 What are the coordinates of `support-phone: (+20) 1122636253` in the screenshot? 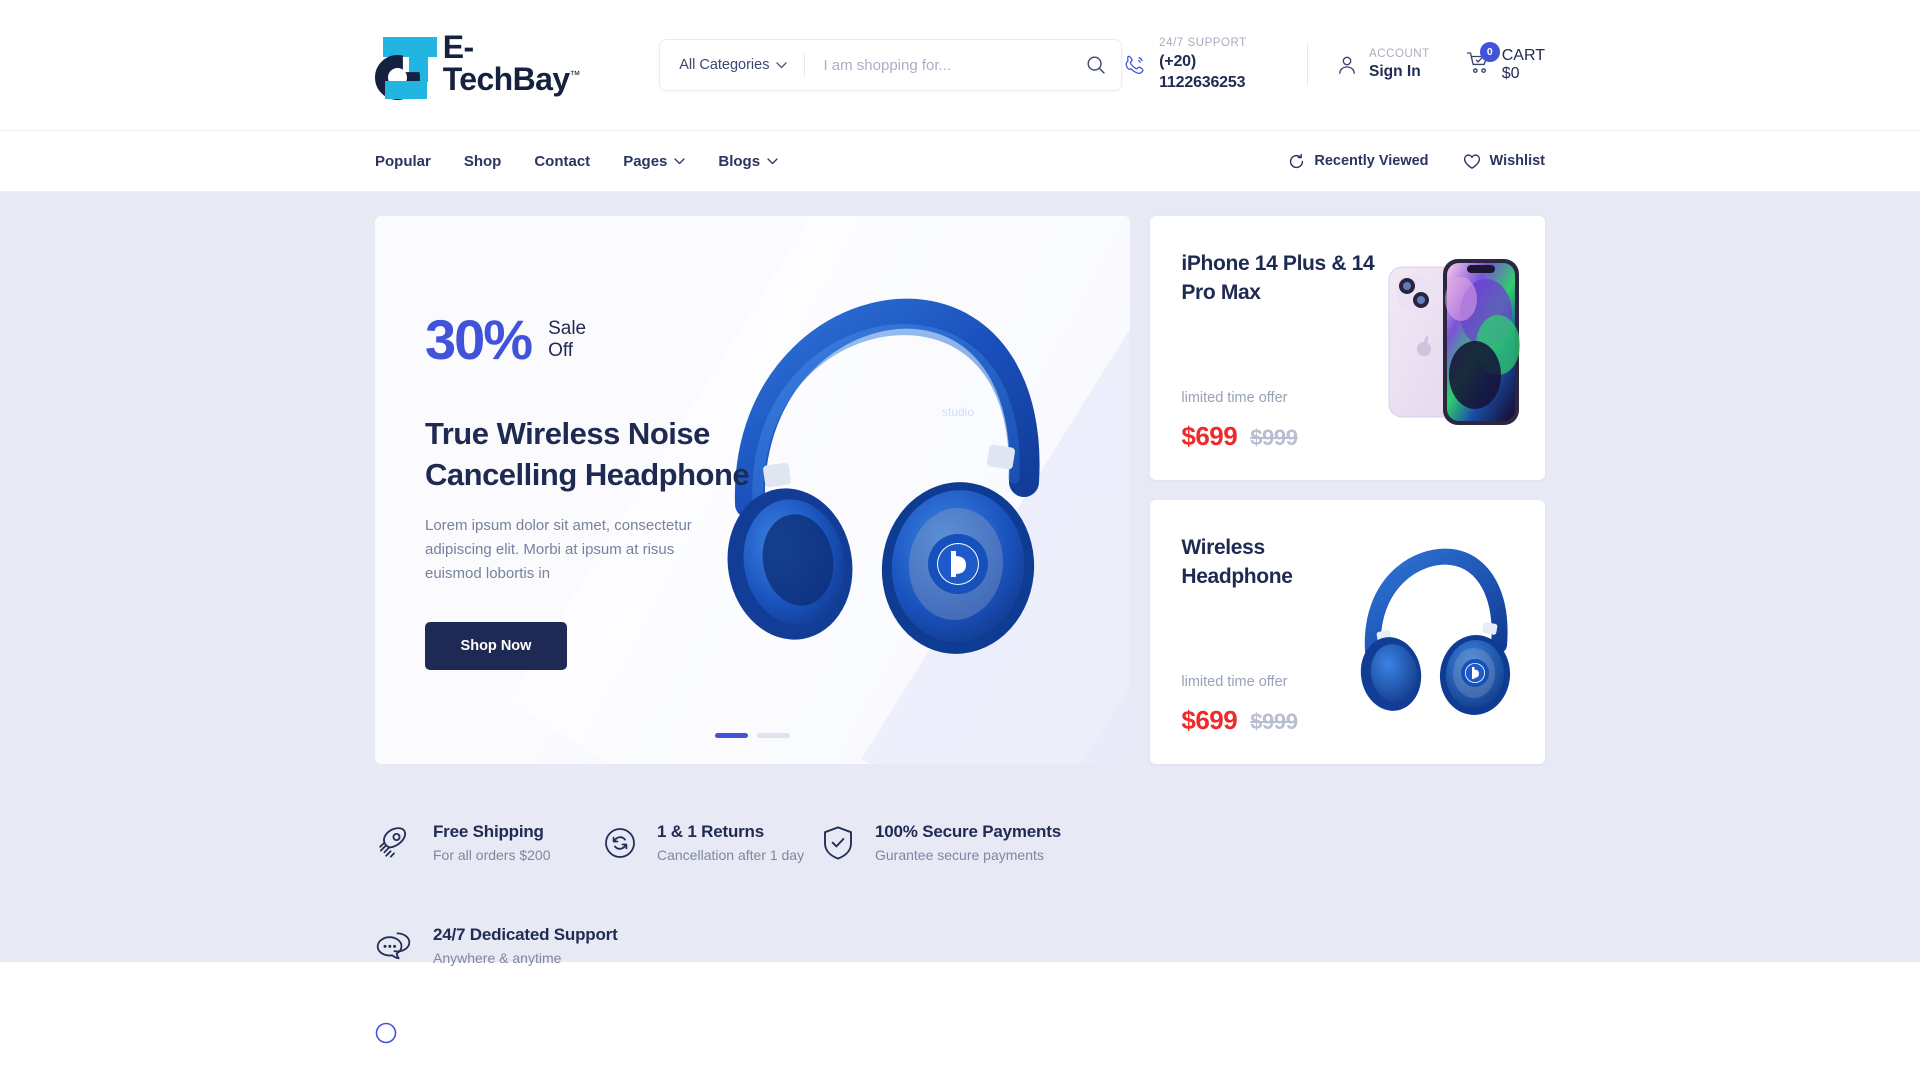 It's located at (1202, 72).